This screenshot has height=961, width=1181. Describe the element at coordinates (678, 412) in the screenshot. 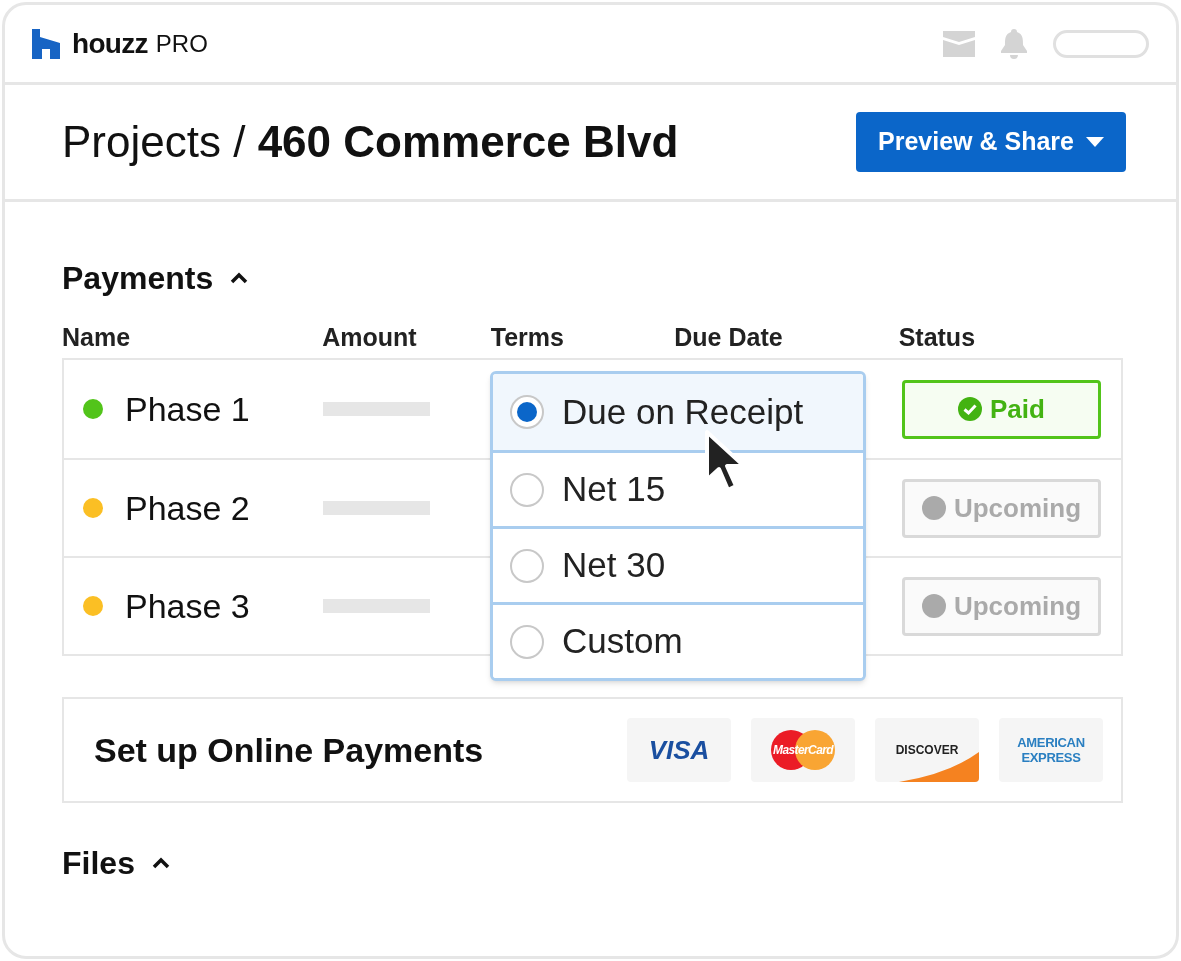

I see `terms-option: Due on Receipt` at that location.